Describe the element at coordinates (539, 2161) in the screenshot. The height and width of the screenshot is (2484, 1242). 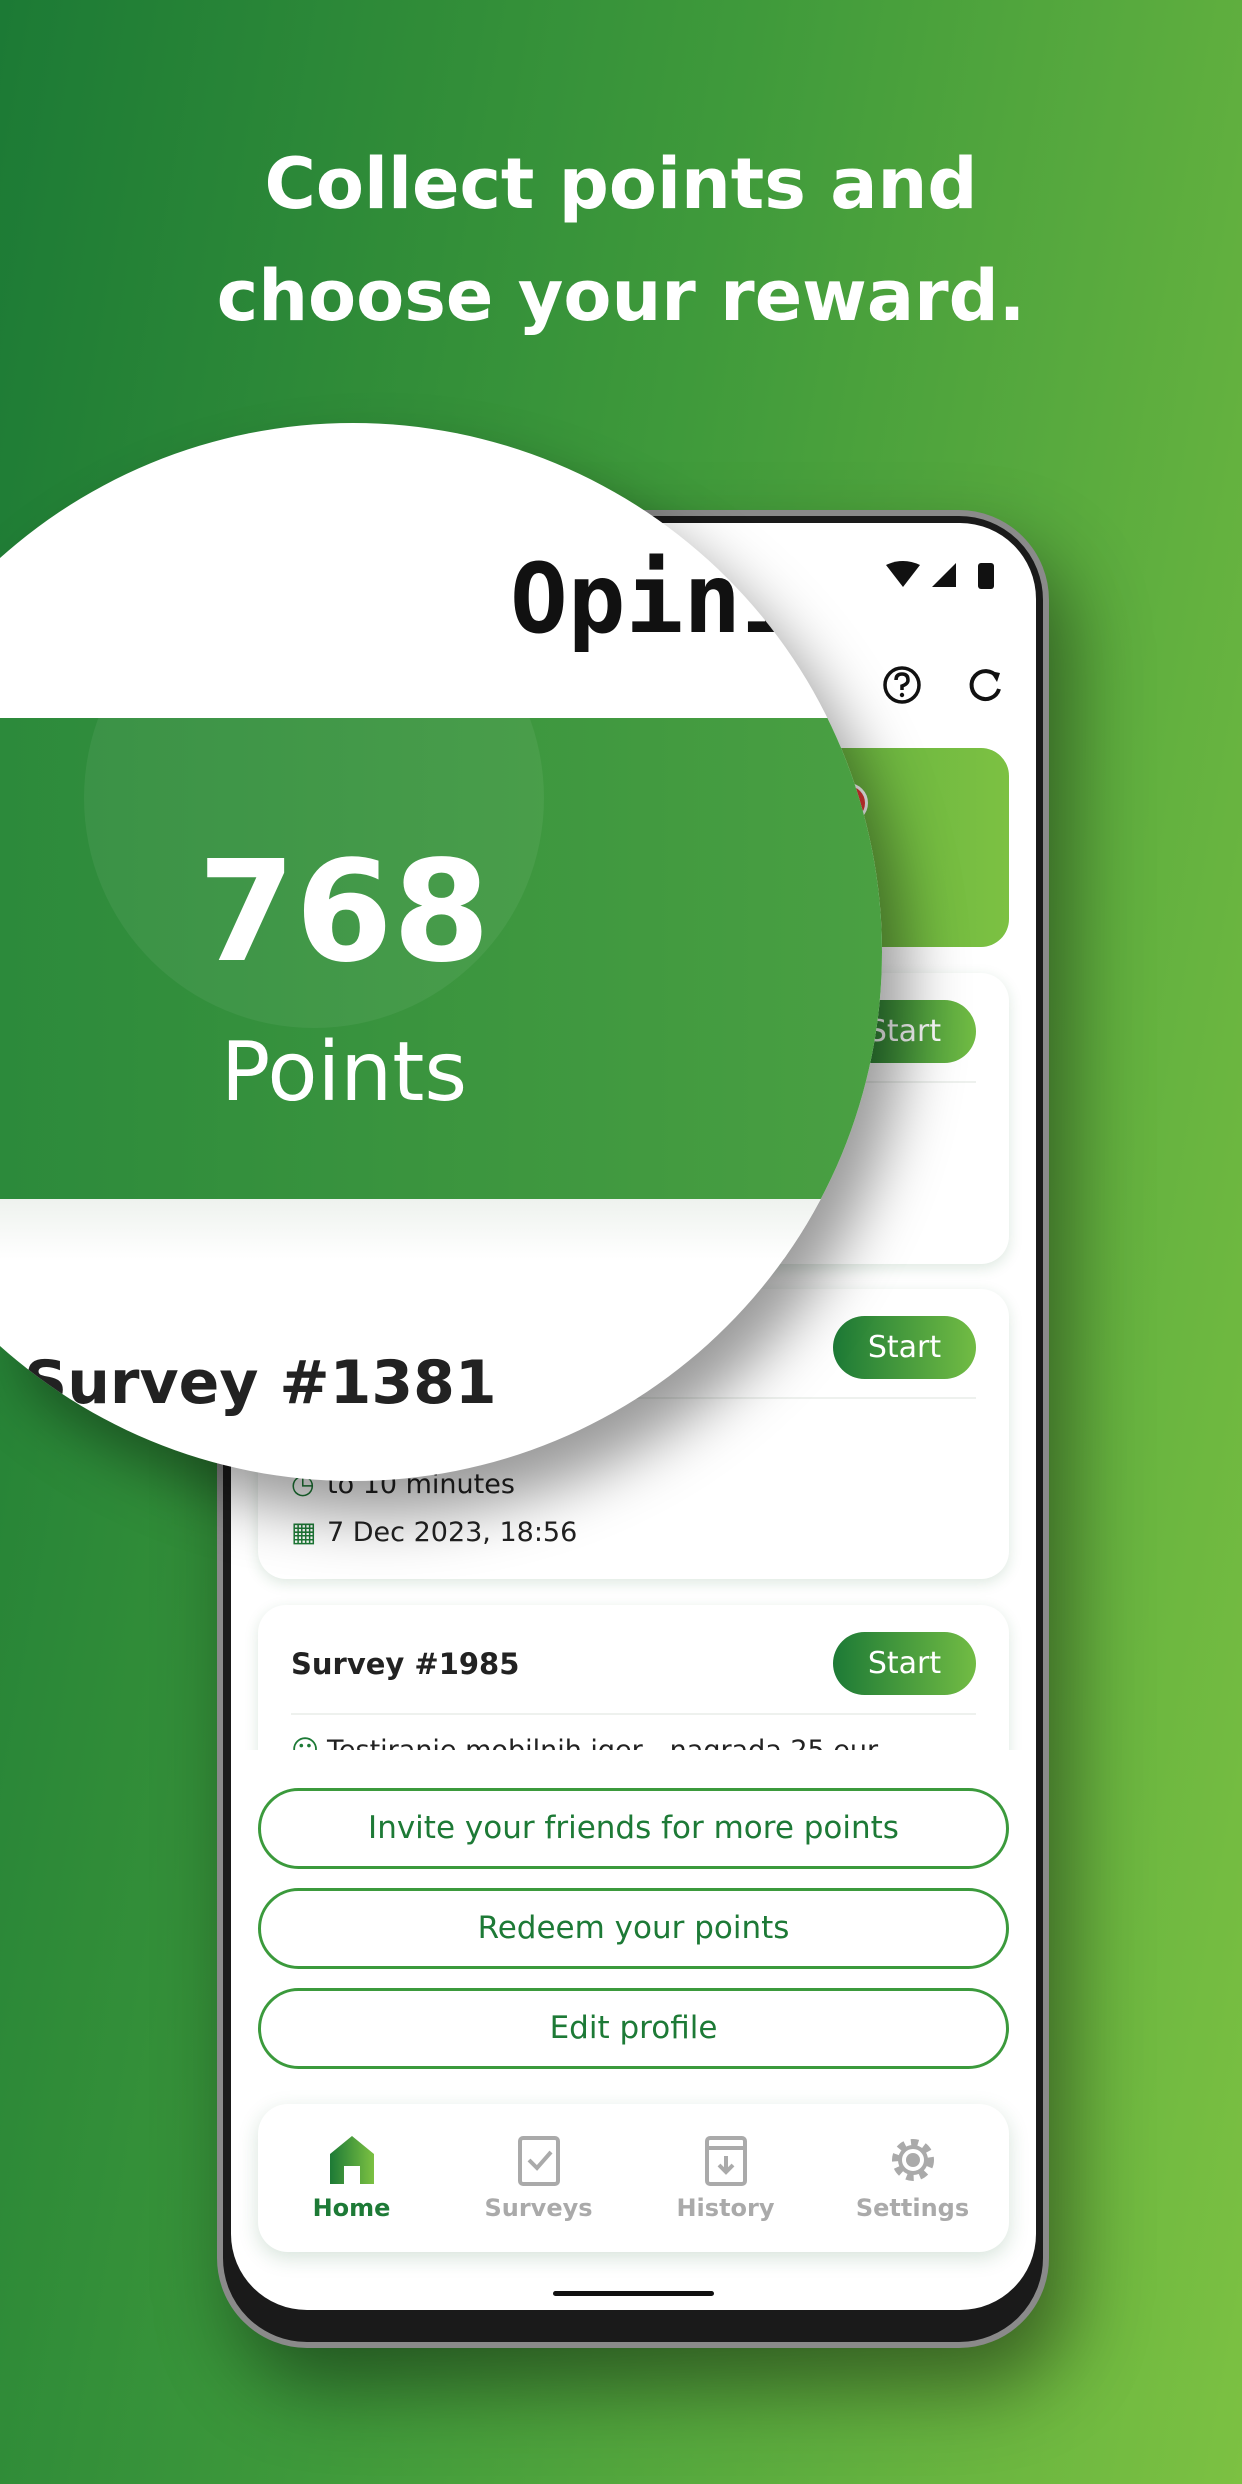
I see `clipboard-check-icon` at that location.